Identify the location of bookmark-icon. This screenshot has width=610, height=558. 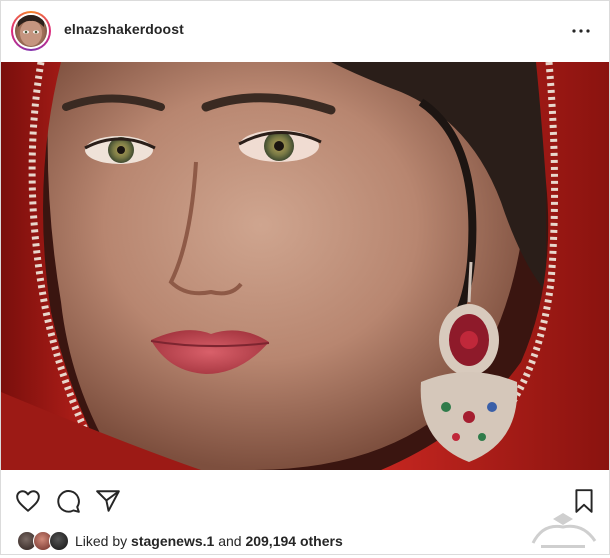
(584, 501).